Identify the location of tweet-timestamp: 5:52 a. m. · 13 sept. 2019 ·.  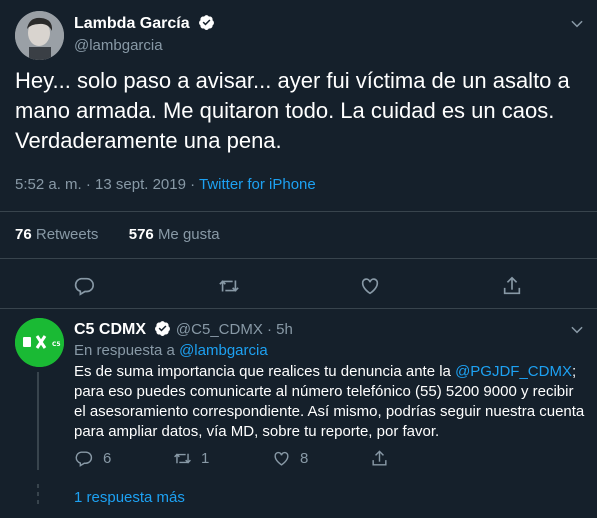
(107, 184).